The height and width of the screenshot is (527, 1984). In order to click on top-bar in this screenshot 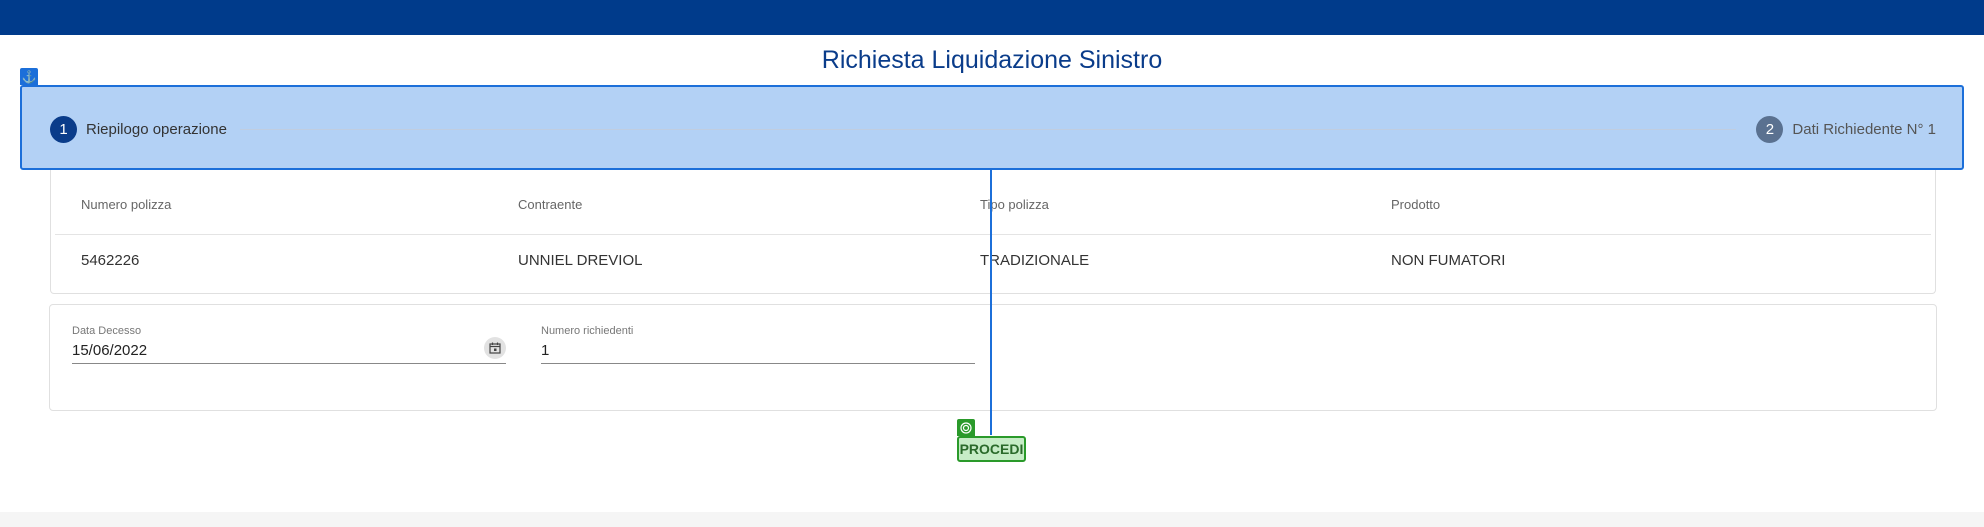, I will do `click(992, 17)`.